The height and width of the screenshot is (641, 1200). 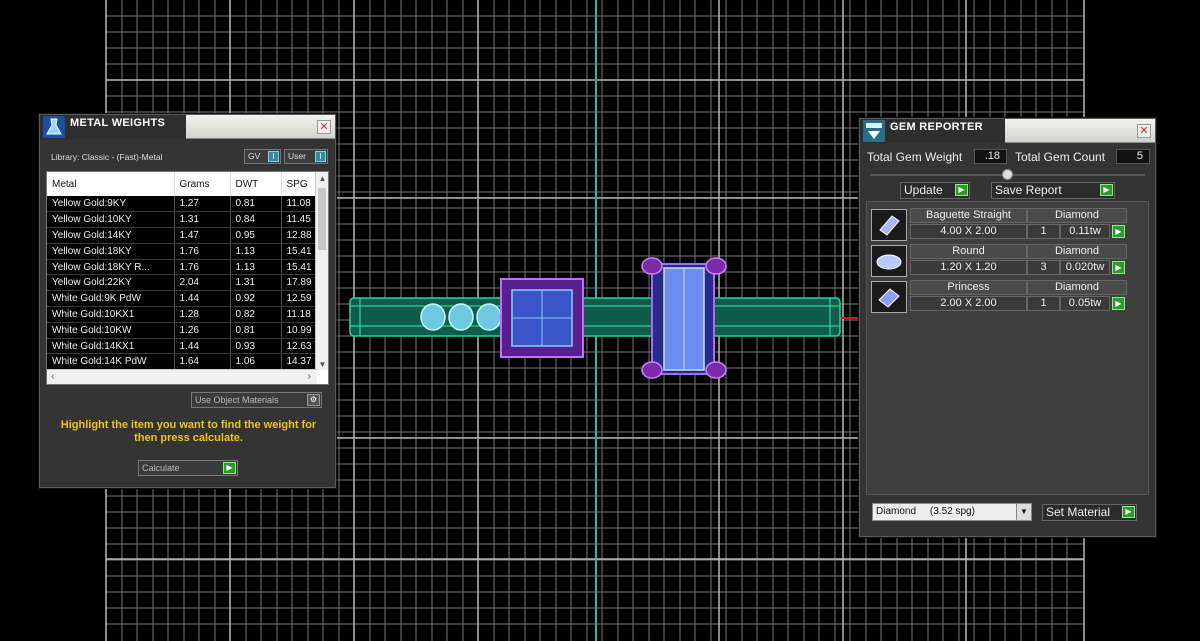 What do you see at coordinates (161, 468) in the screenshot?
I see `calculate-label: Calculate` at bounding box center [161, 468].